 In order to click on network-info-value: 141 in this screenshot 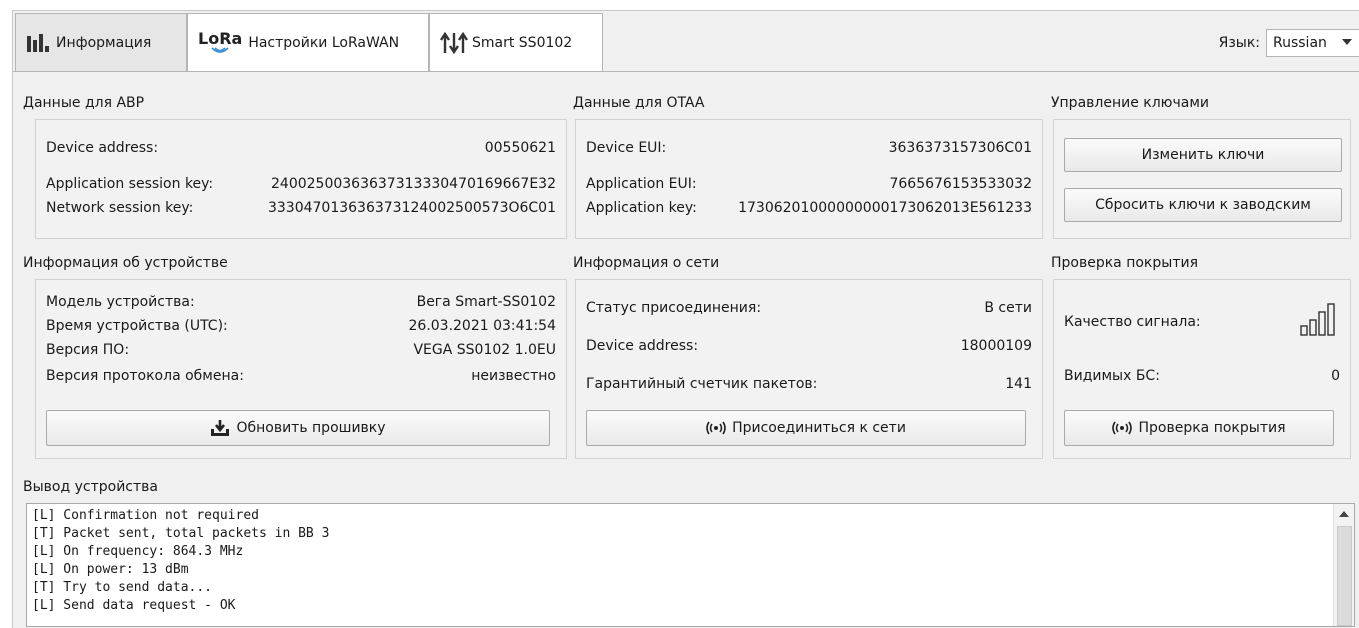, I will do `click(1018, 384)`.